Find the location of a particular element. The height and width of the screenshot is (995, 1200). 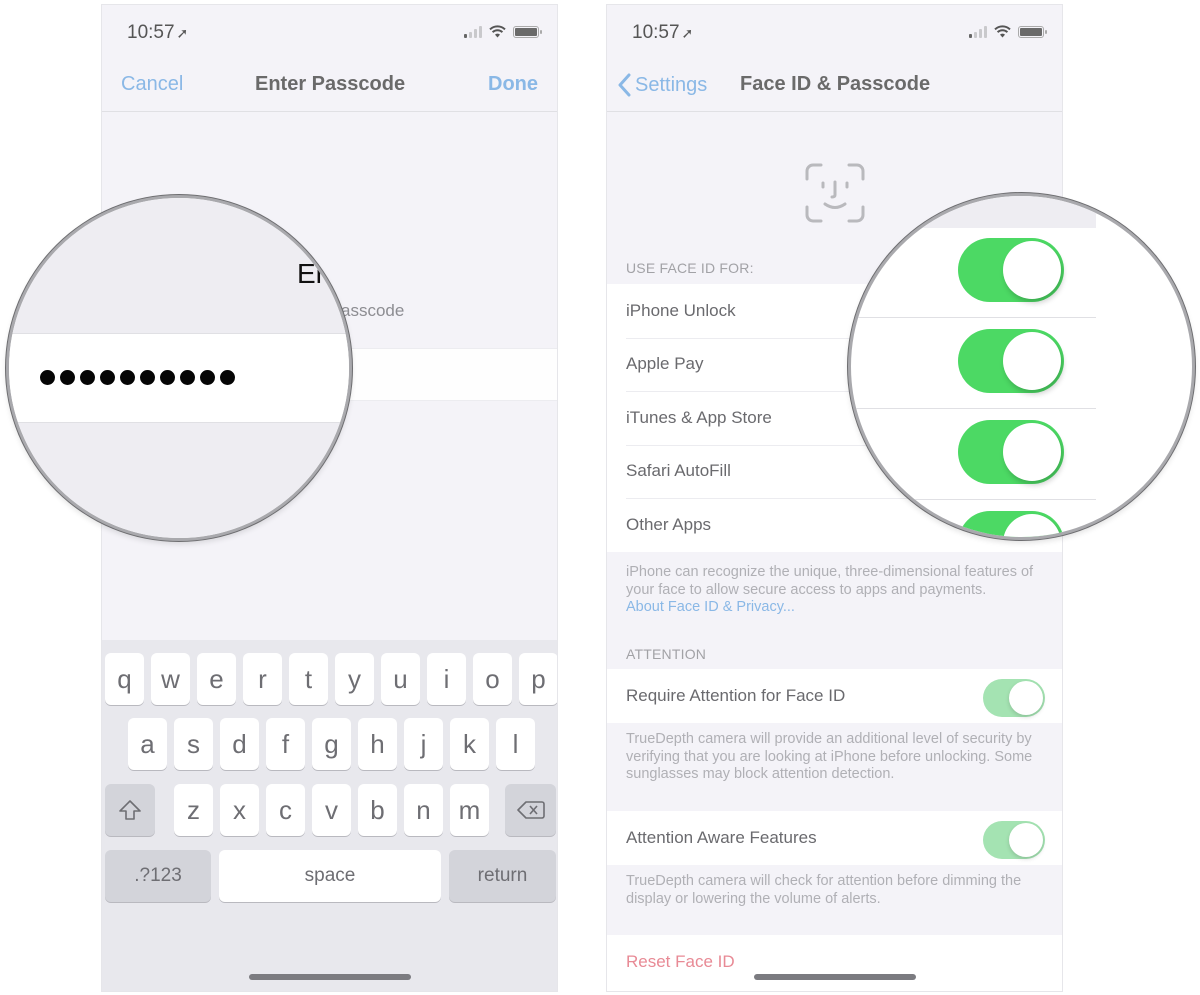

key-l: l is located at coordinates (515, 744).